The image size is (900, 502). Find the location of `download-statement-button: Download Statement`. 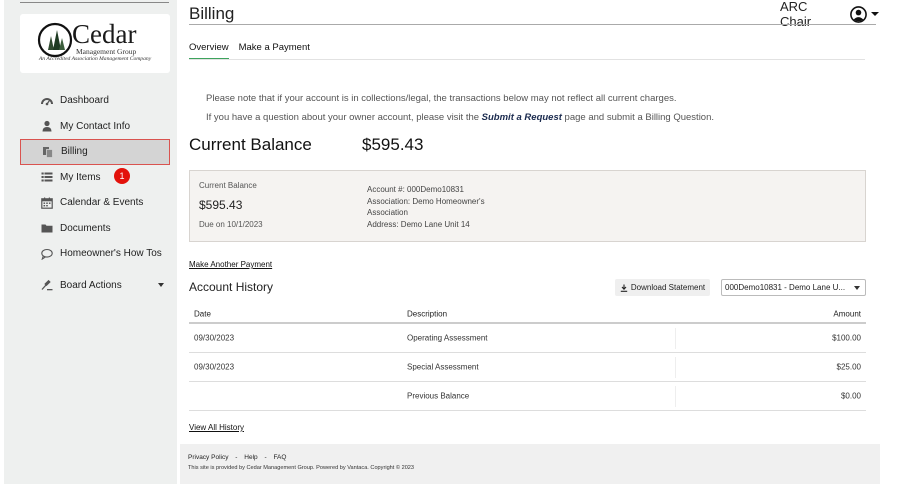

download-statement-button: Download Statement is located at coordinates (662, 287).